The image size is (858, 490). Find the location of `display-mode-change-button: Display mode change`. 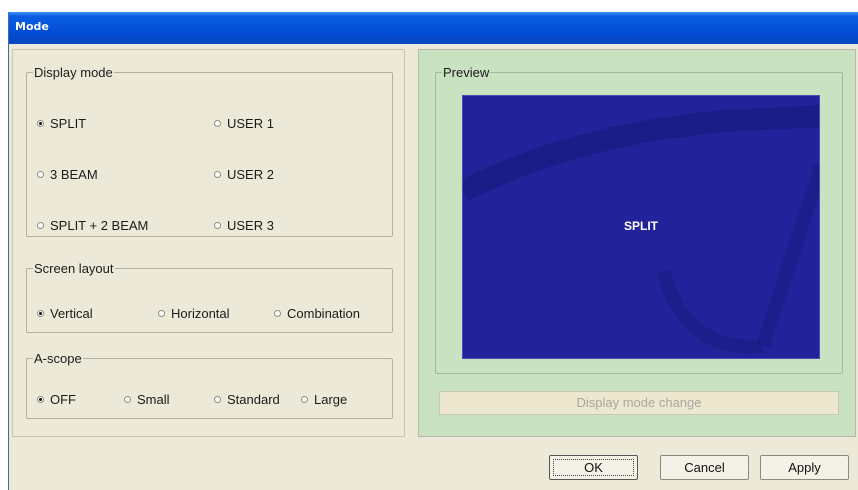

display-mode-change-button: Display mode change is located at coordinates (639, 403).